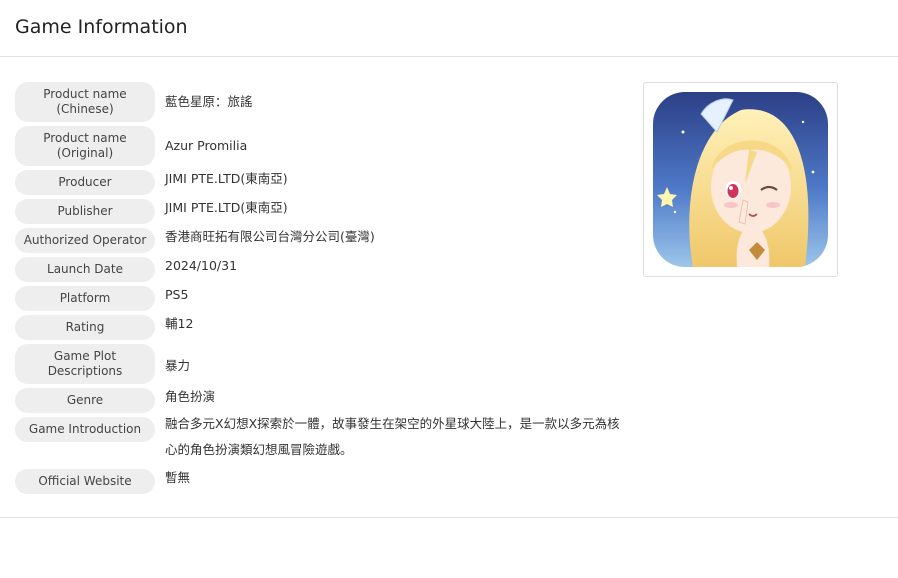 The height and width of the screenshot is (578, 898). I want to click on value-publisher: JIMI PTE.LTD(東南亞), so click(226, 207).